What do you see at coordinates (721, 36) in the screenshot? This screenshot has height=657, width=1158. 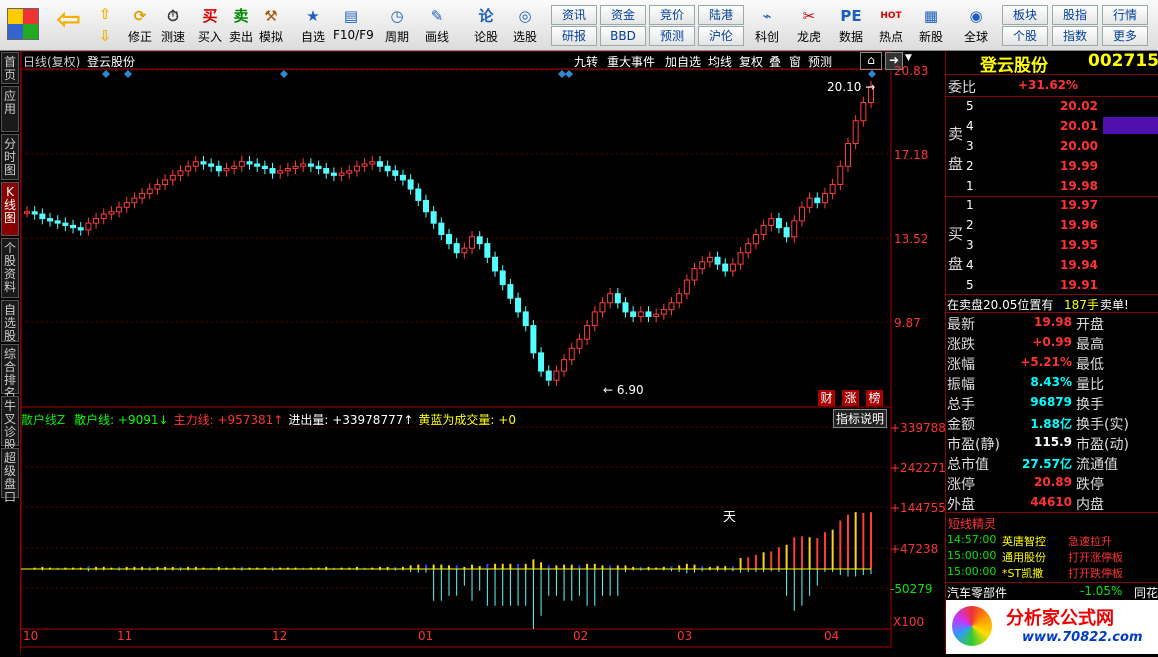 I see `mini-button-7: 沪伦` at bounding box center [721, 36].